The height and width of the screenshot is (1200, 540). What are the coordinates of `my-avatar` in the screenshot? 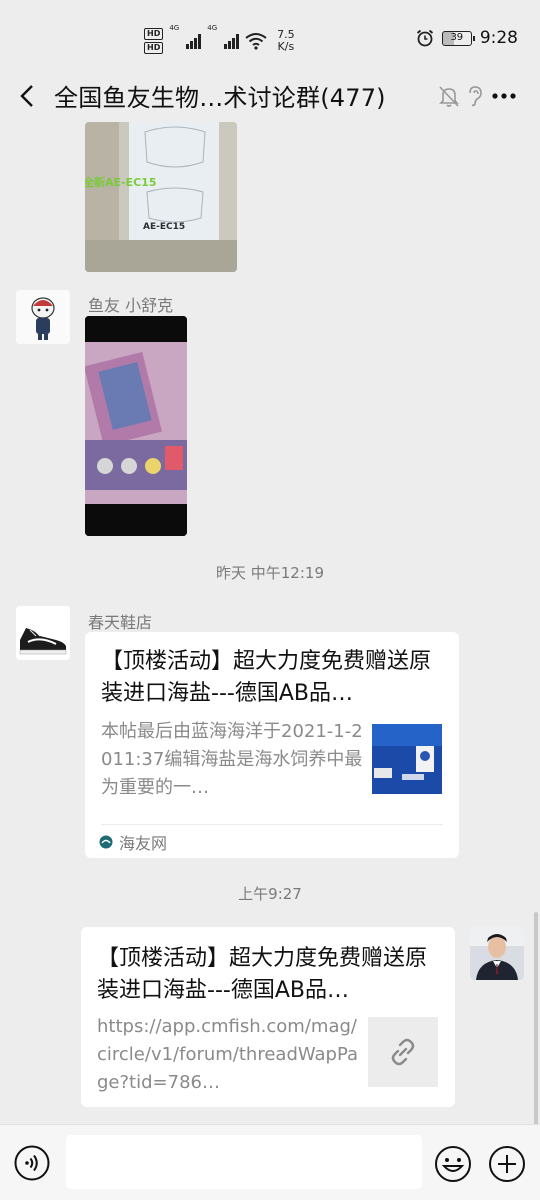 It's located at (497, 953).